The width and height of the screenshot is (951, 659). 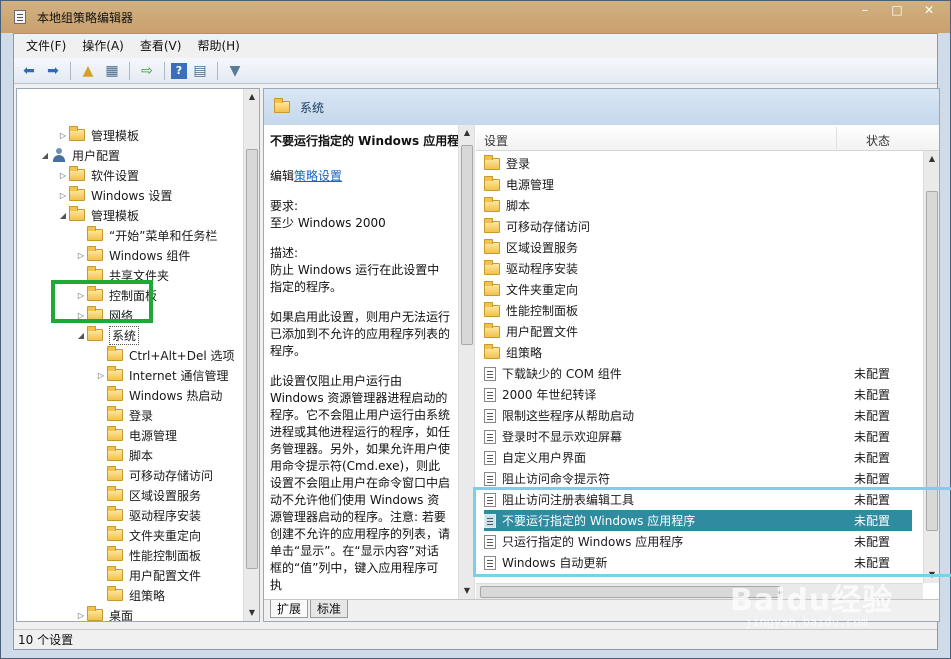 What do you see at coordinates (107, 335) in the screenshot?
I see `tree-item: ◢ 系统` at bounding box center [107, 335].